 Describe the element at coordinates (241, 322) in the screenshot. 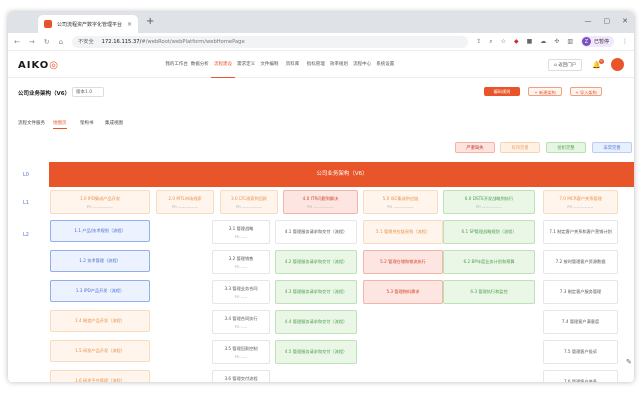

I see `process-card: 3.4 管理合同执行 PO ——` at that location.